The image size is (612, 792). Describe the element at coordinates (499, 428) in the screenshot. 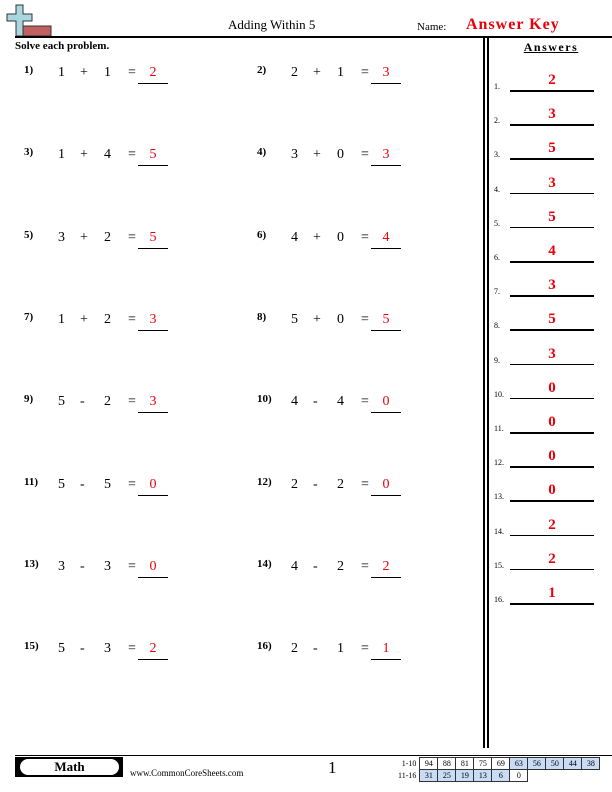

I see `answer-key-number: 11.` at that location.